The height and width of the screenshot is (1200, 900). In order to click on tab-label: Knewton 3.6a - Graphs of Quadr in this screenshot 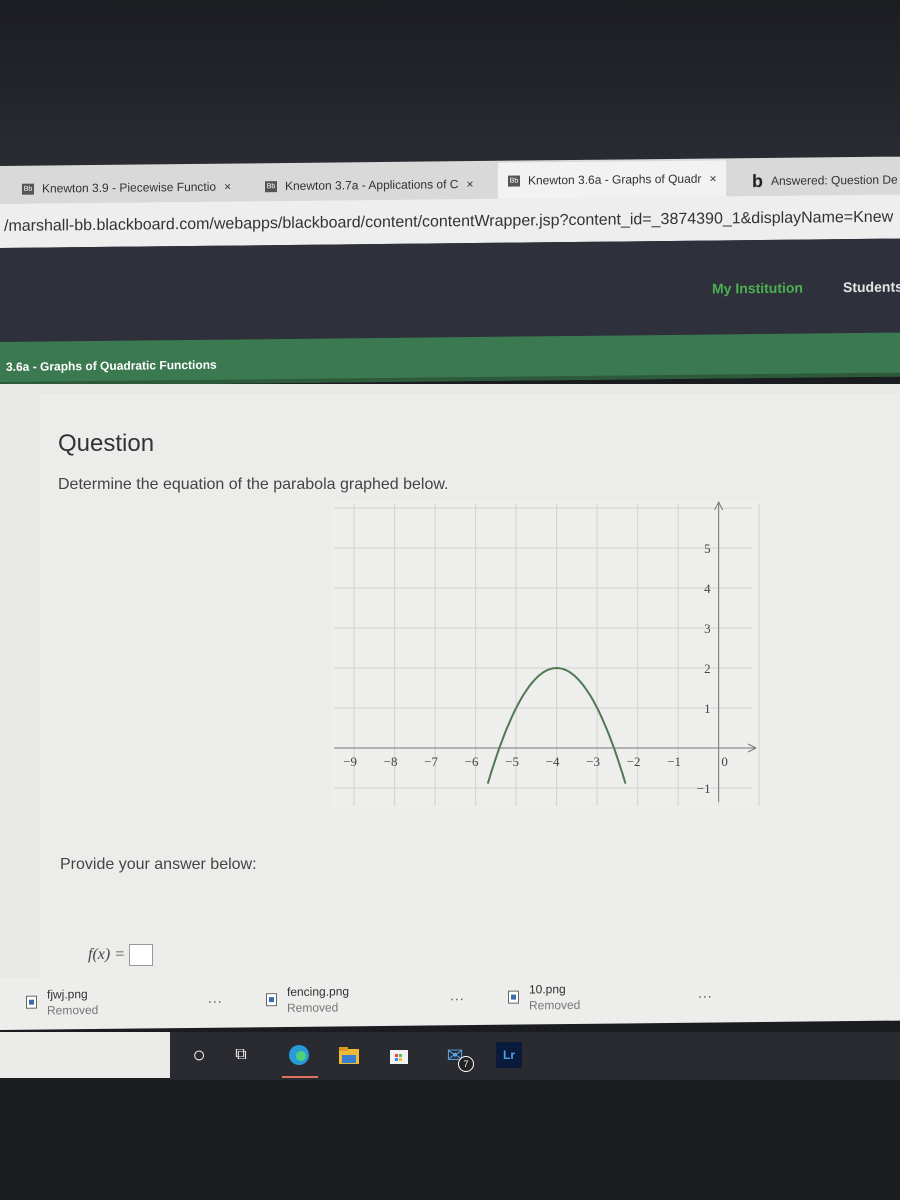, I will do `click(615, 179)`.